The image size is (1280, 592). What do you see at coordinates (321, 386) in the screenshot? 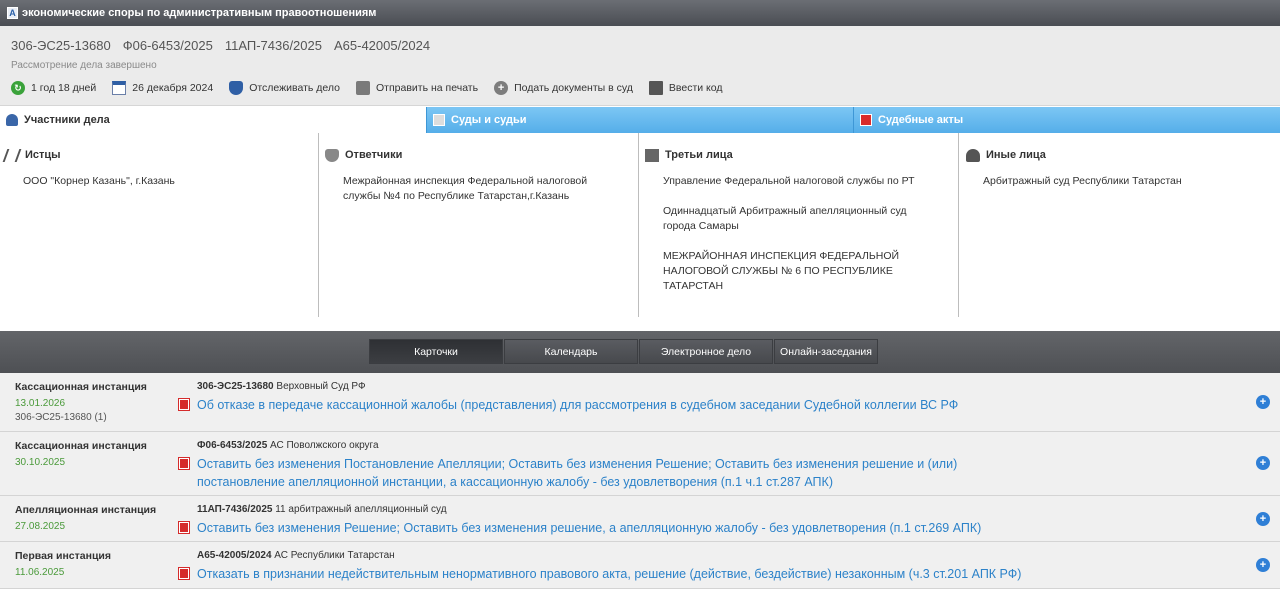
I see `court-name: Верховный Суд РФ` at bounding box center [321, 386].